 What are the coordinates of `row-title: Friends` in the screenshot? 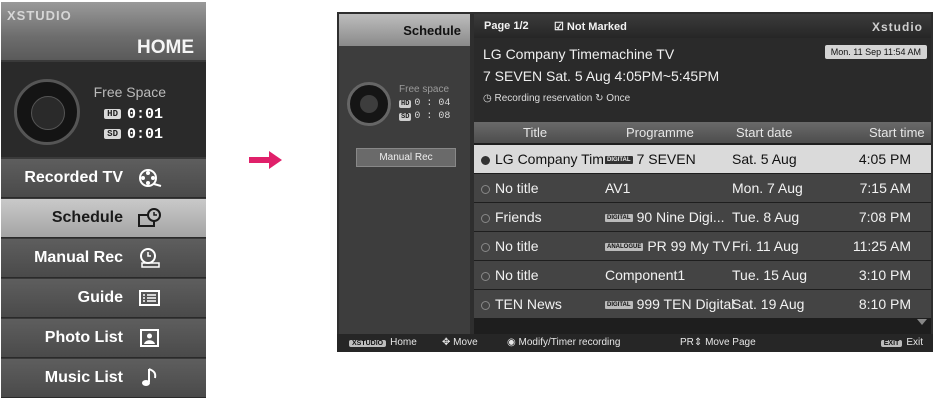 It's located at (511, 217).